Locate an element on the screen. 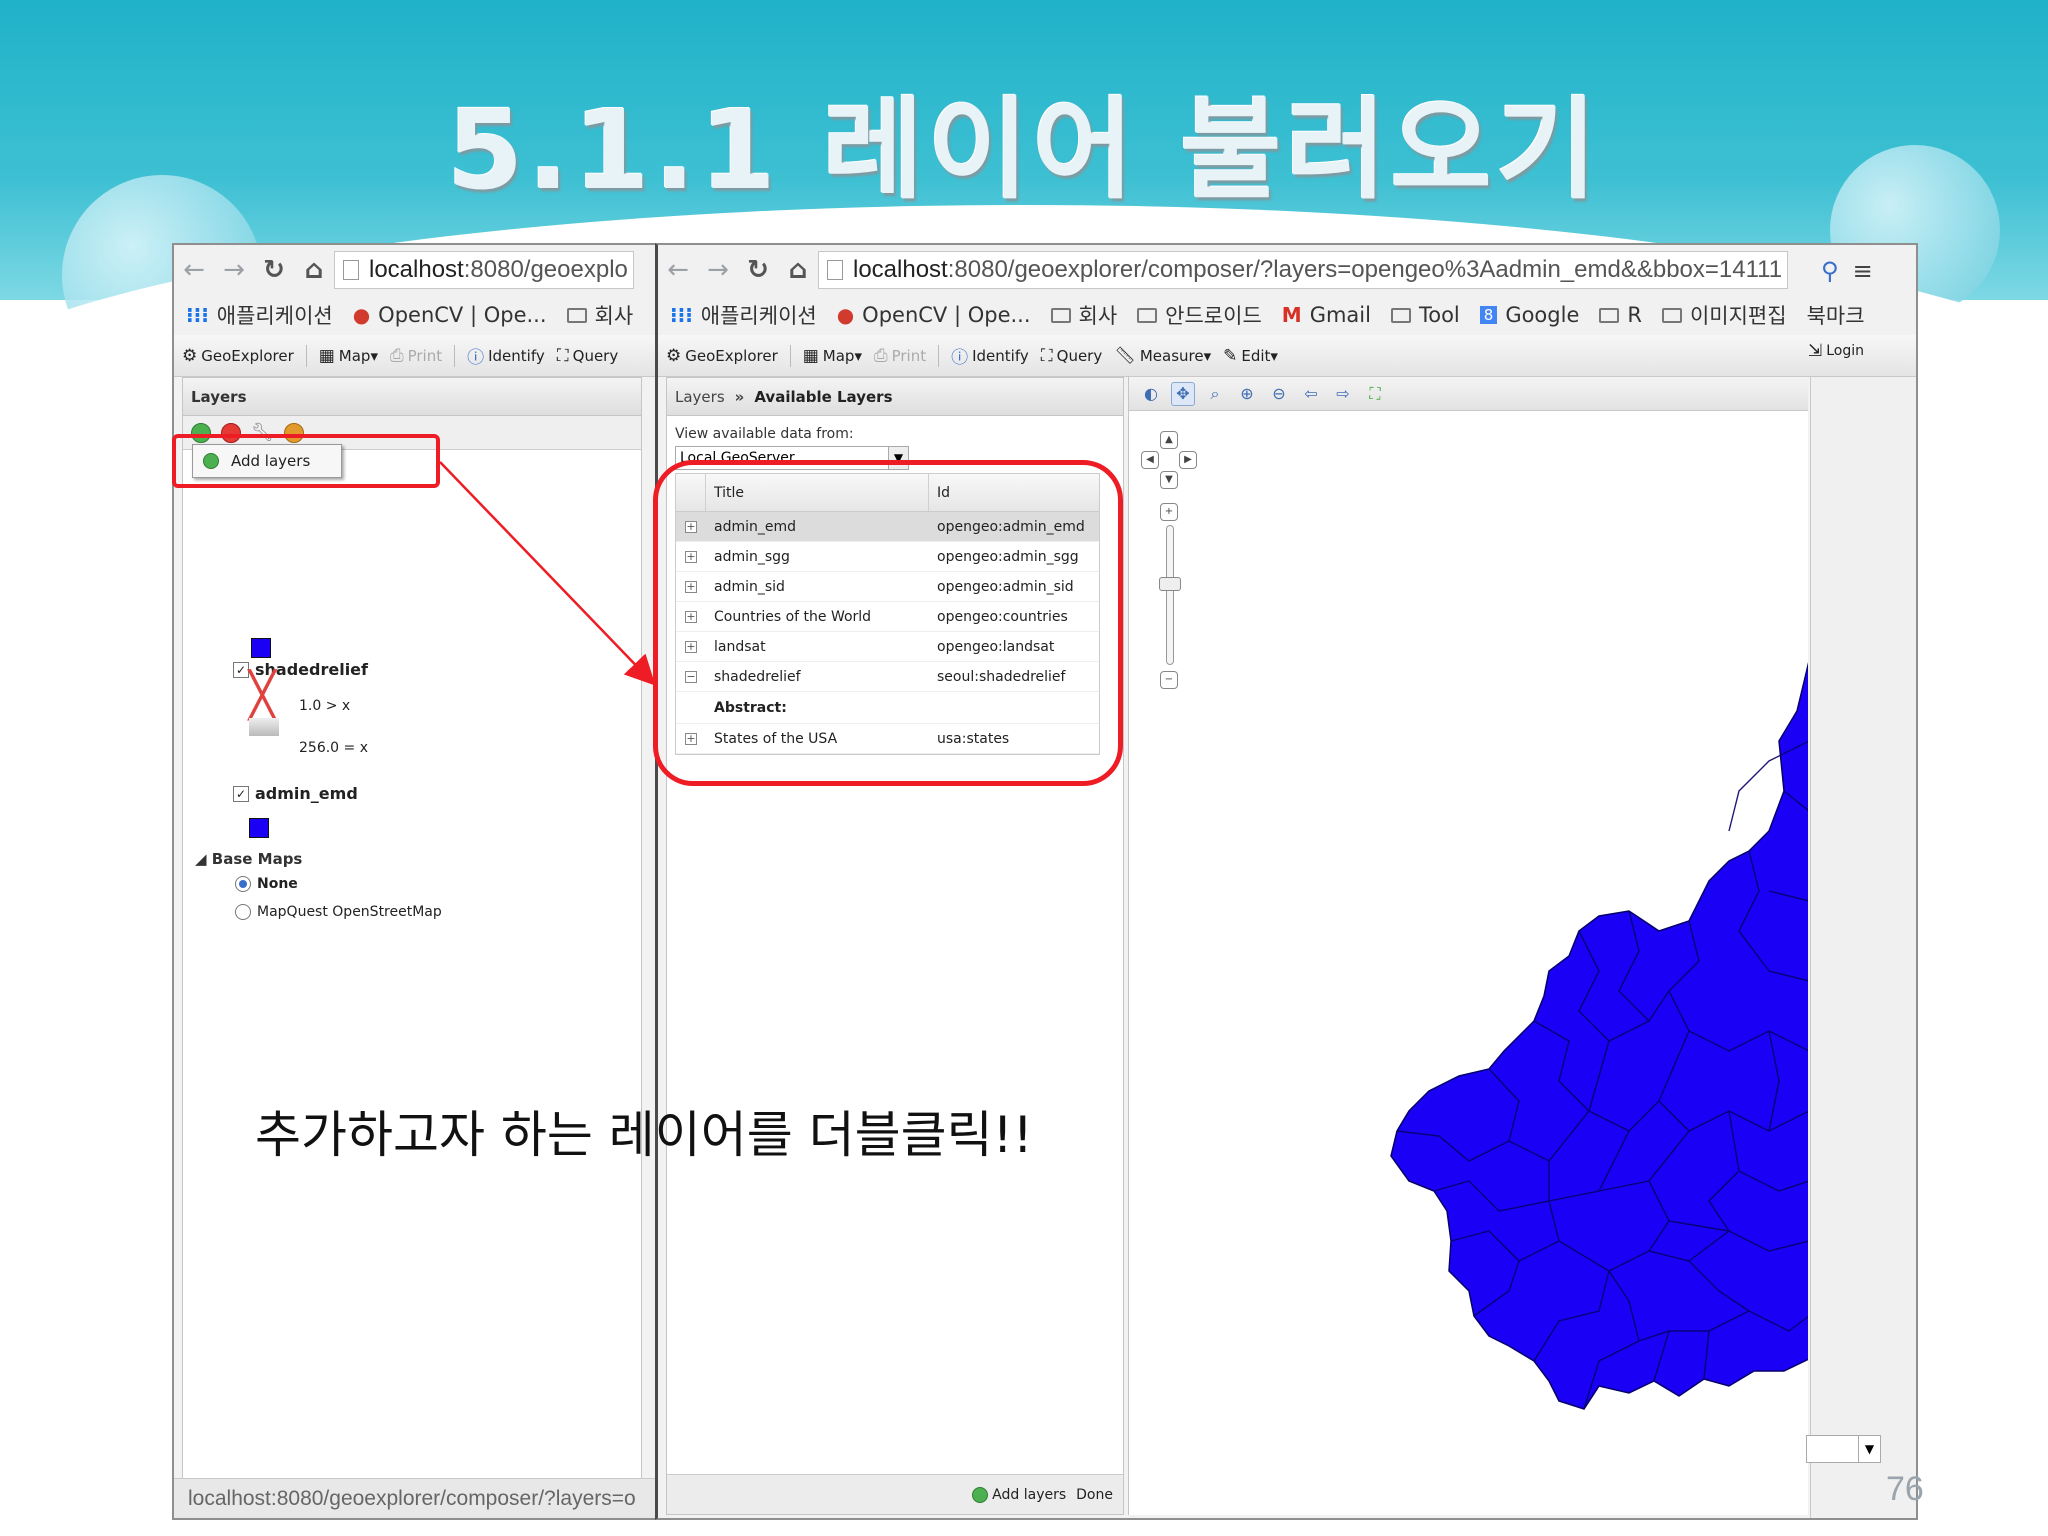 The image size is (2048, 1536). zoom-box-icon: ⌕ is located at coordinates (1215, 394).